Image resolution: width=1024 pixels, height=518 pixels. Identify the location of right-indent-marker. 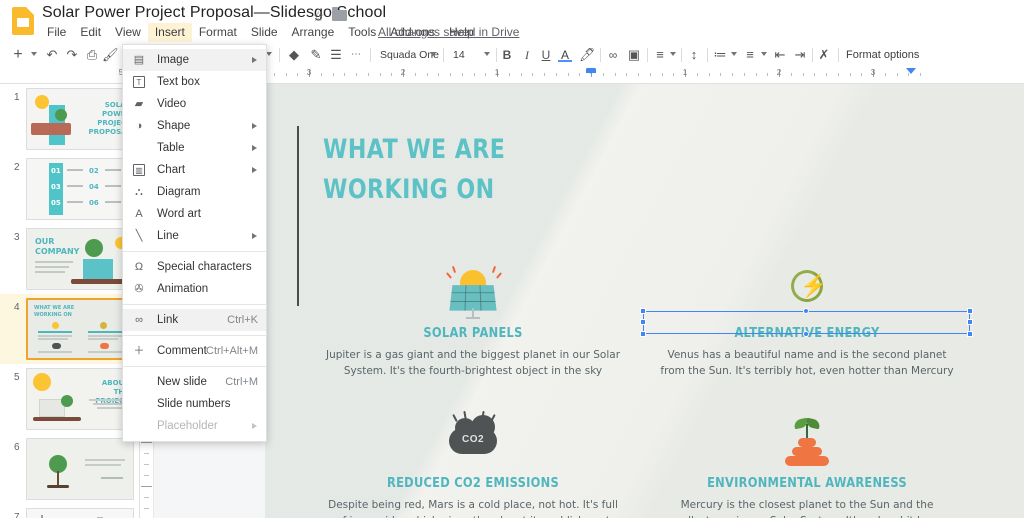
(910, 71).